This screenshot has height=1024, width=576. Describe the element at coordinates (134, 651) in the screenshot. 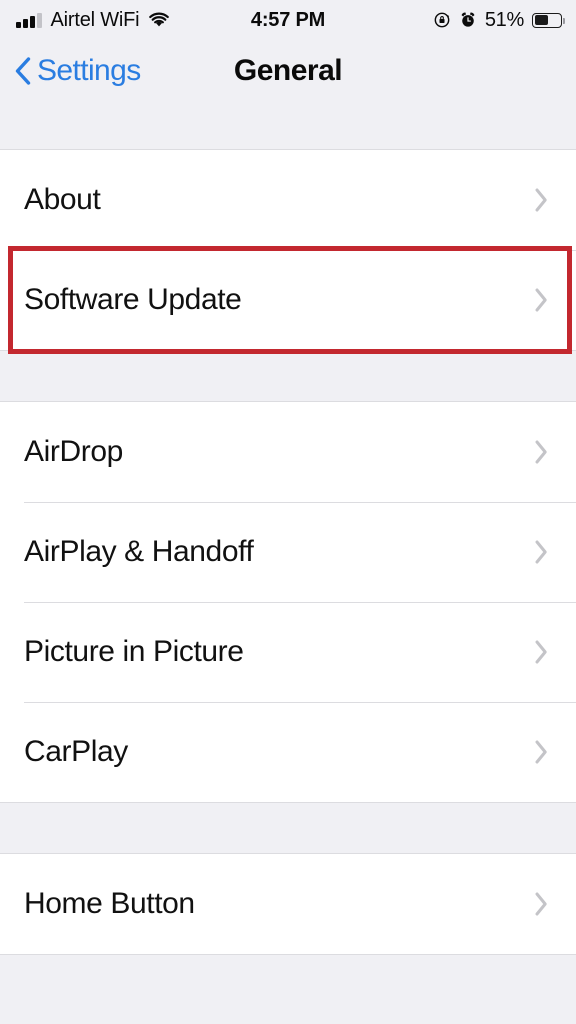

I see `settings-row-label: Picture in Picture` at that location.